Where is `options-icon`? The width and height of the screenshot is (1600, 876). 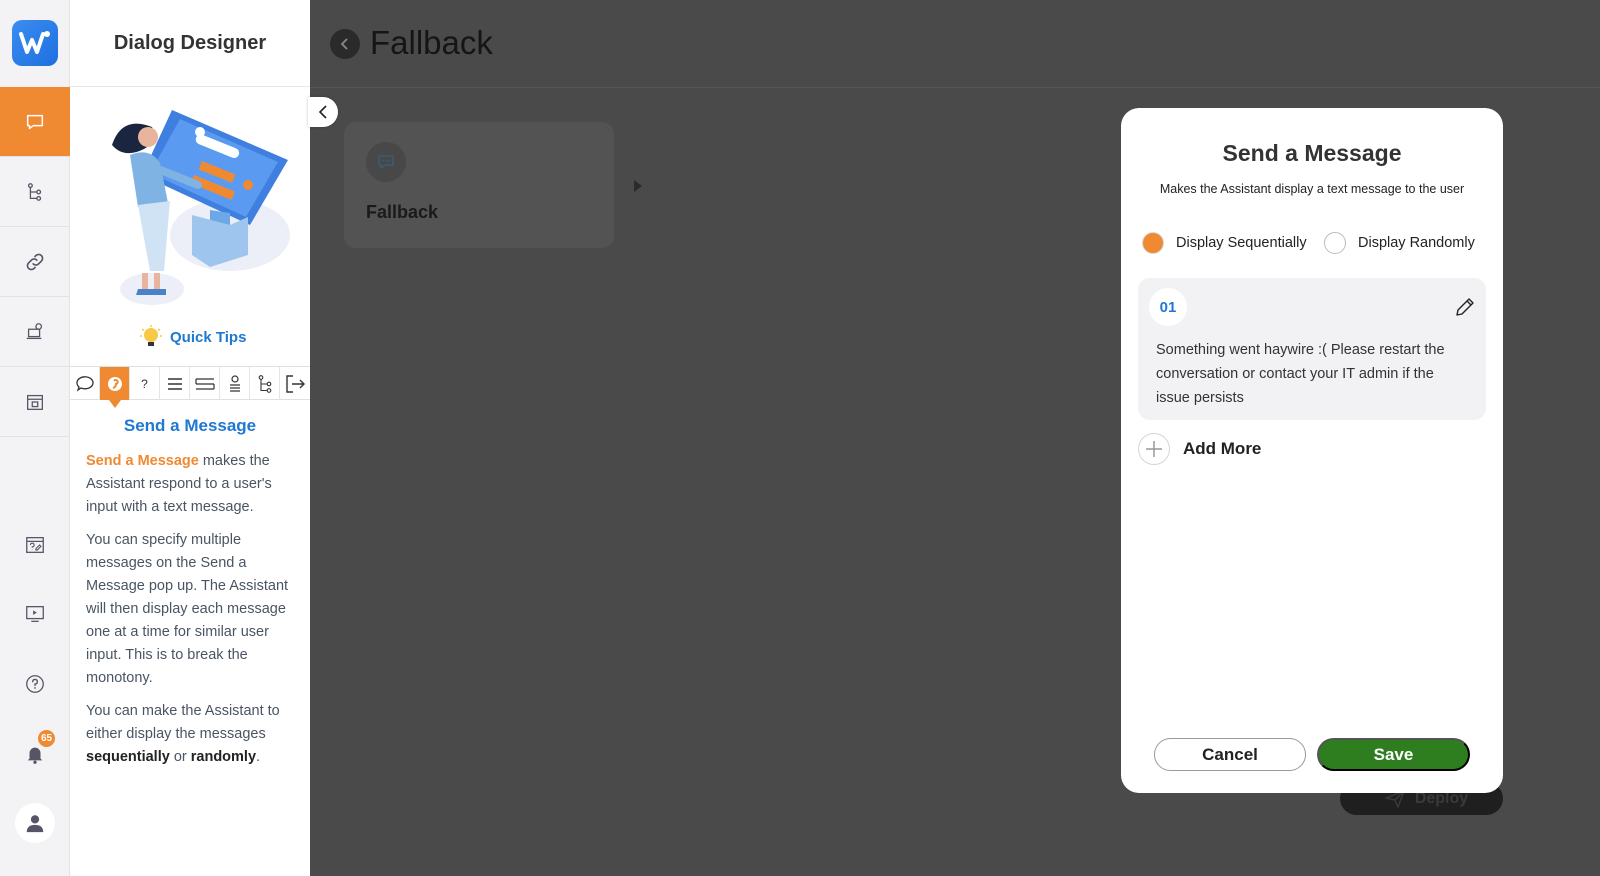 options-icon is located at coordinates (204, 383).